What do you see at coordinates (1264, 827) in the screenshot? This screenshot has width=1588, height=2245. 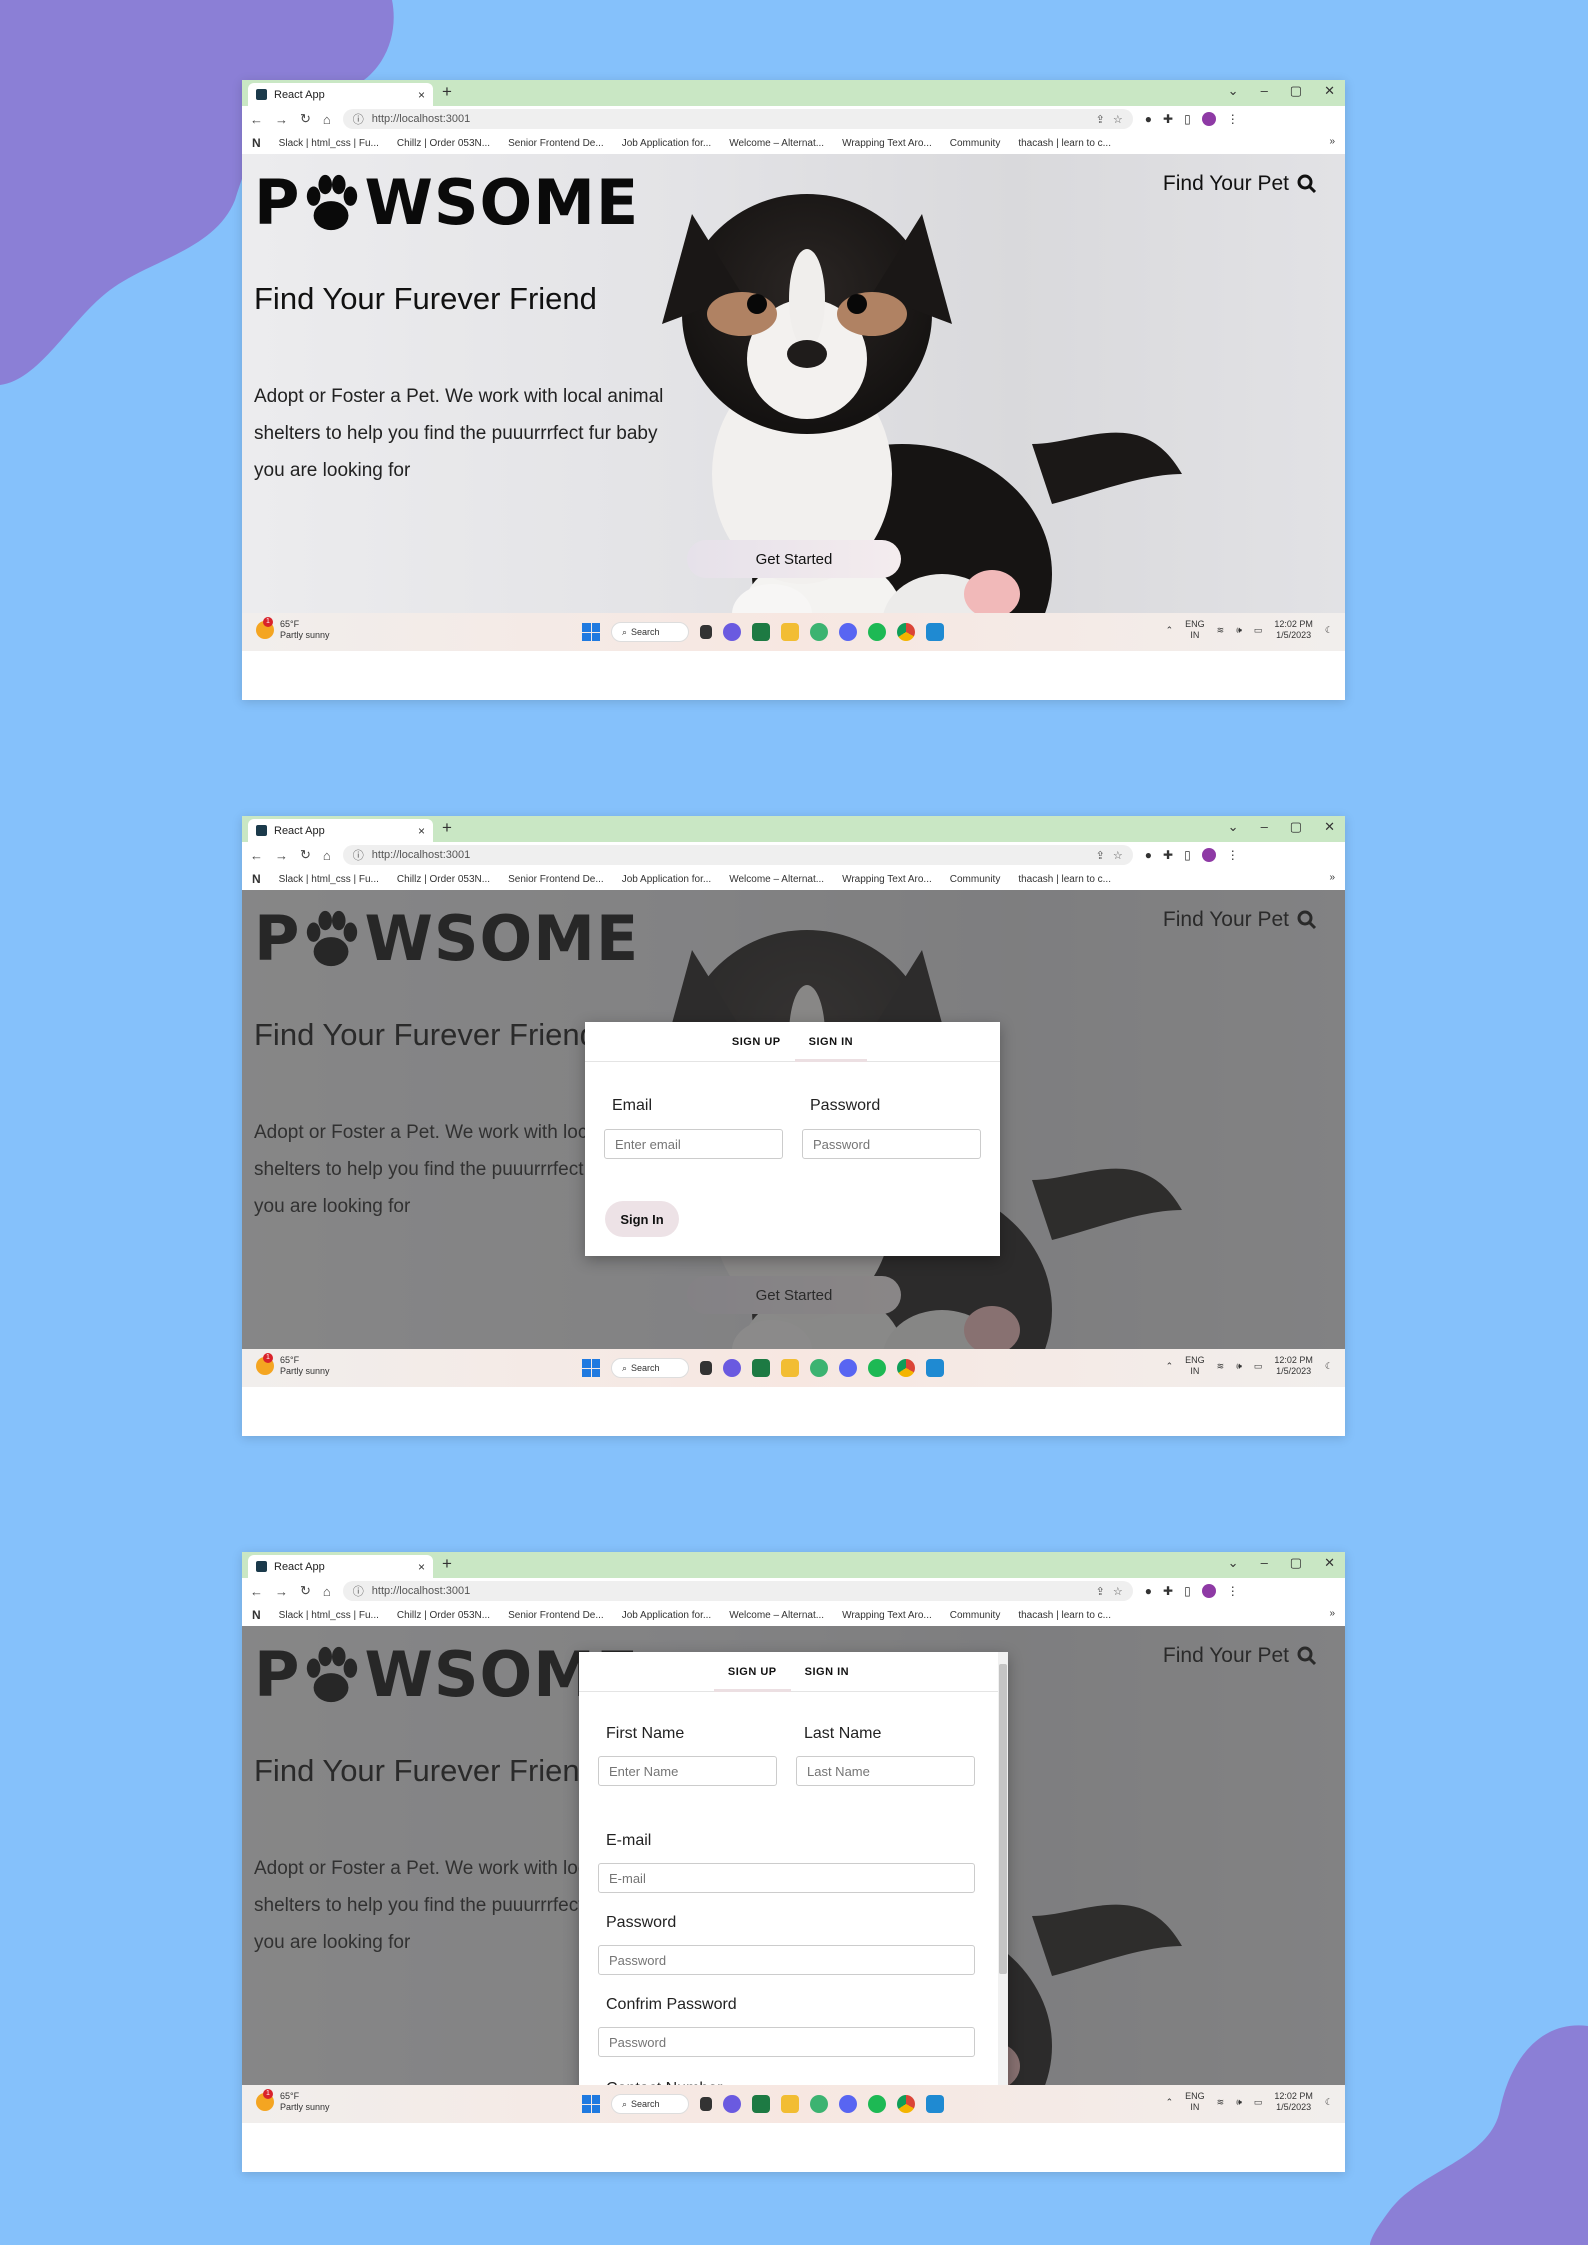 I see `minimize-button: –` at bounding box center [1264, 827].